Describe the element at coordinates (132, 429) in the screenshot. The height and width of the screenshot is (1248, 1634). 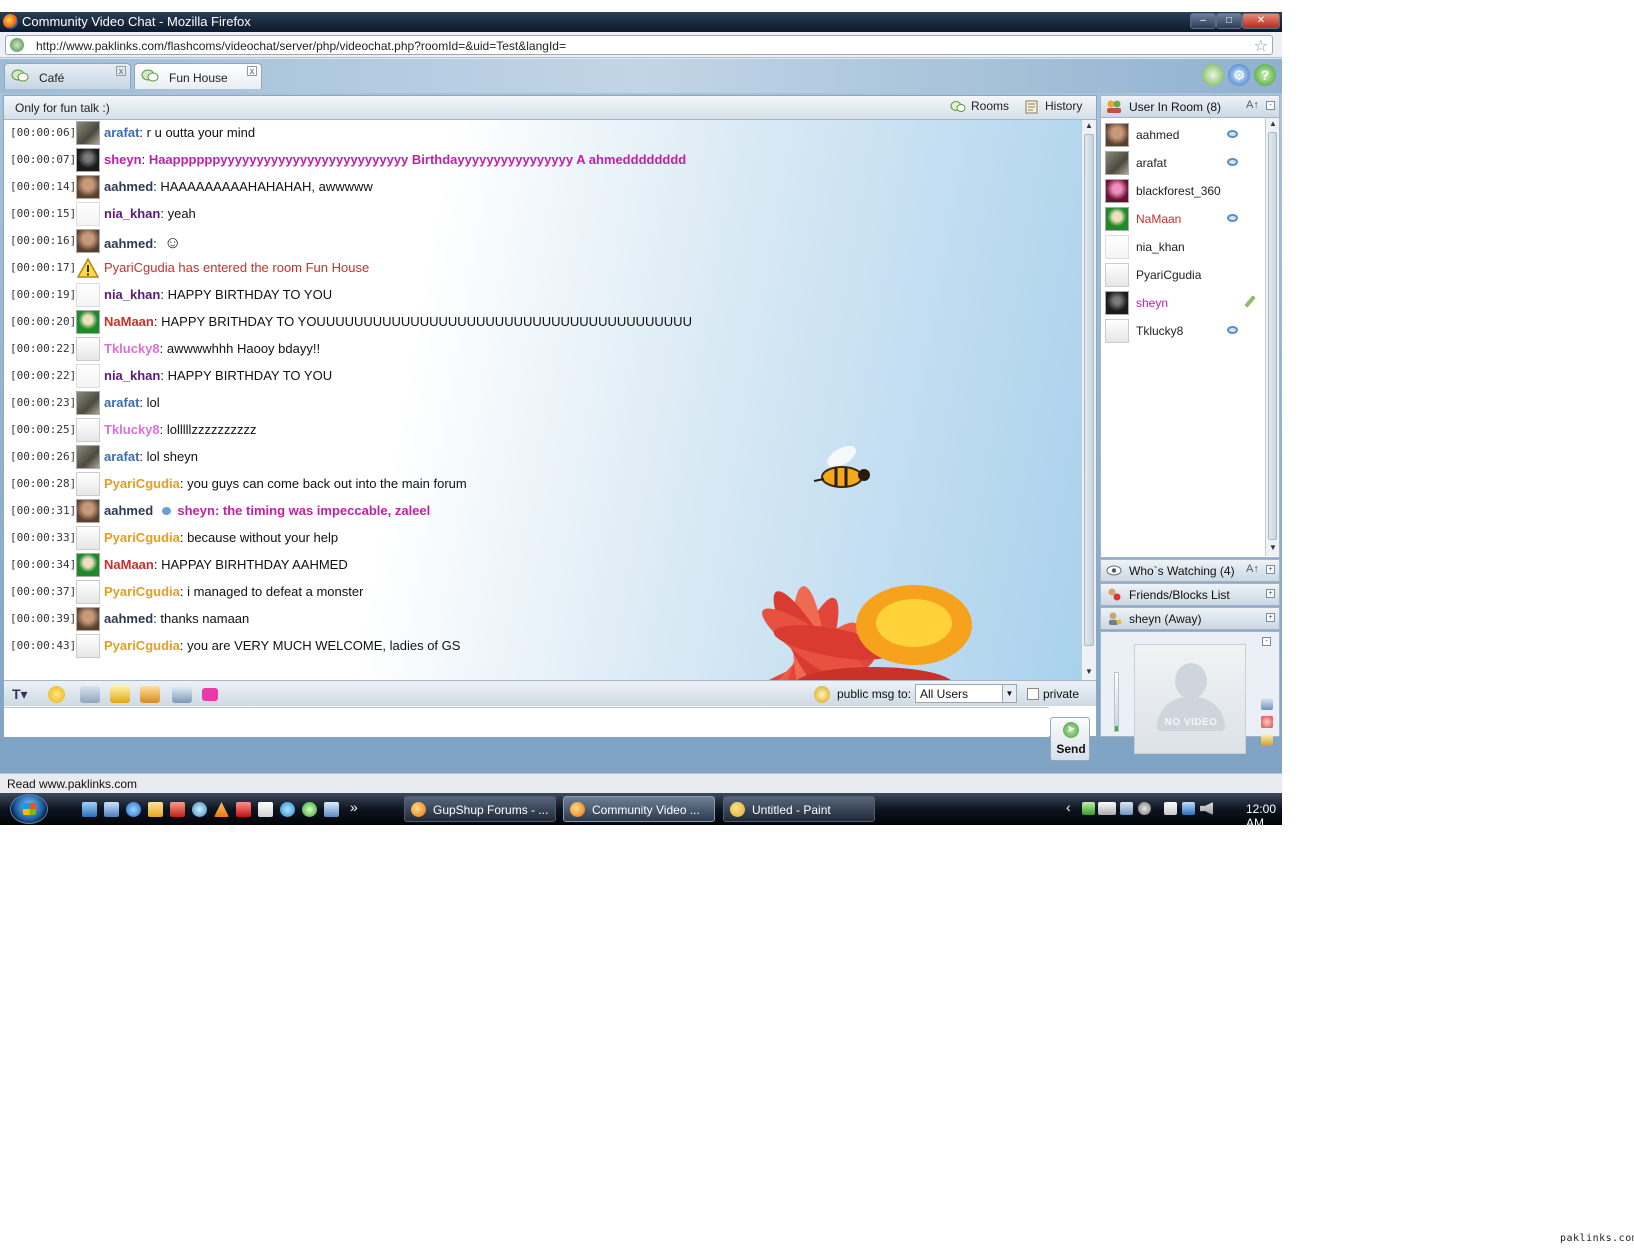
I see `message-nickname: Tklucky8` at that location.